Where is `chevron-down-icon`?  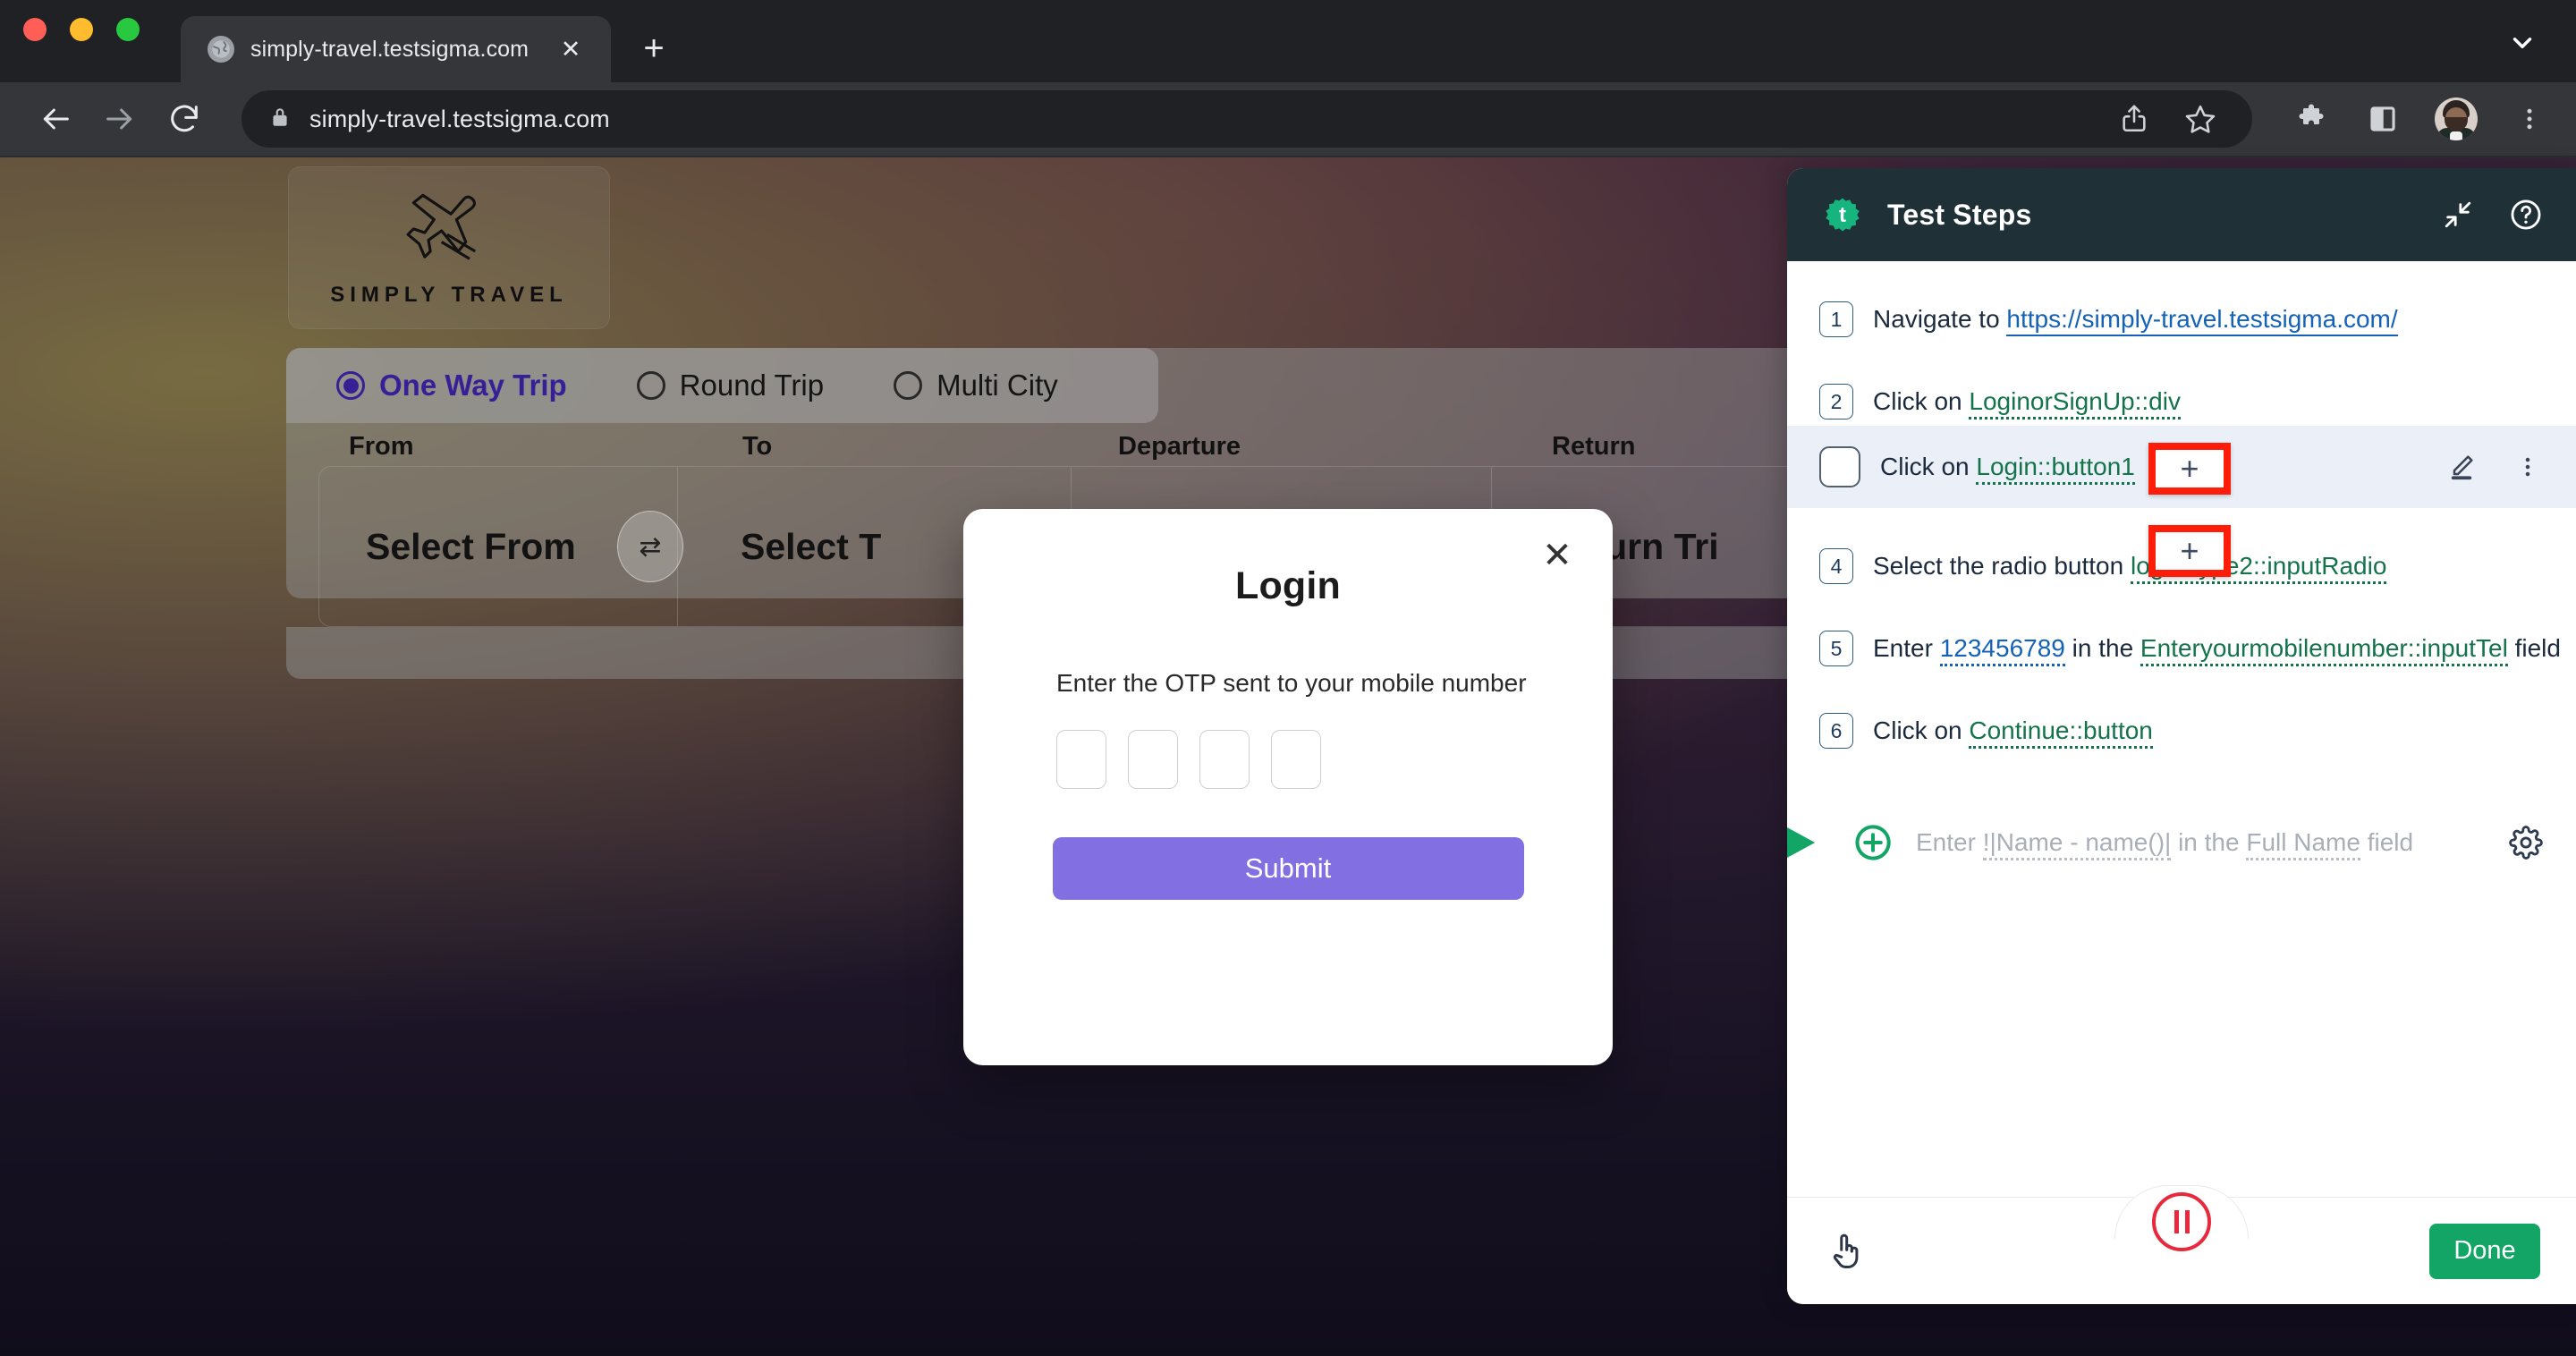 chevron-down-icon is located at coordinates (2522, 43).